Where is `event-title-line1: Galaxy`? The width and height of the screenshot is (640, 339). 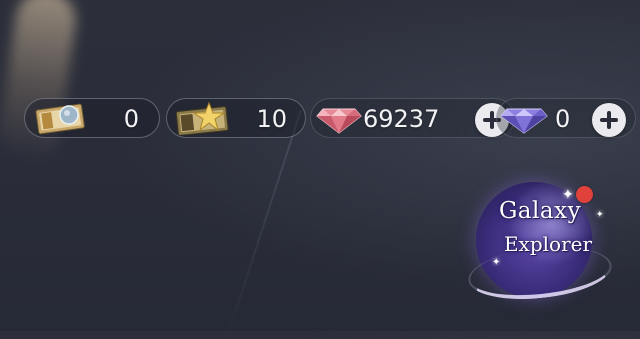 event-title-line1: Galaxy is located at coordinates (540, 211).